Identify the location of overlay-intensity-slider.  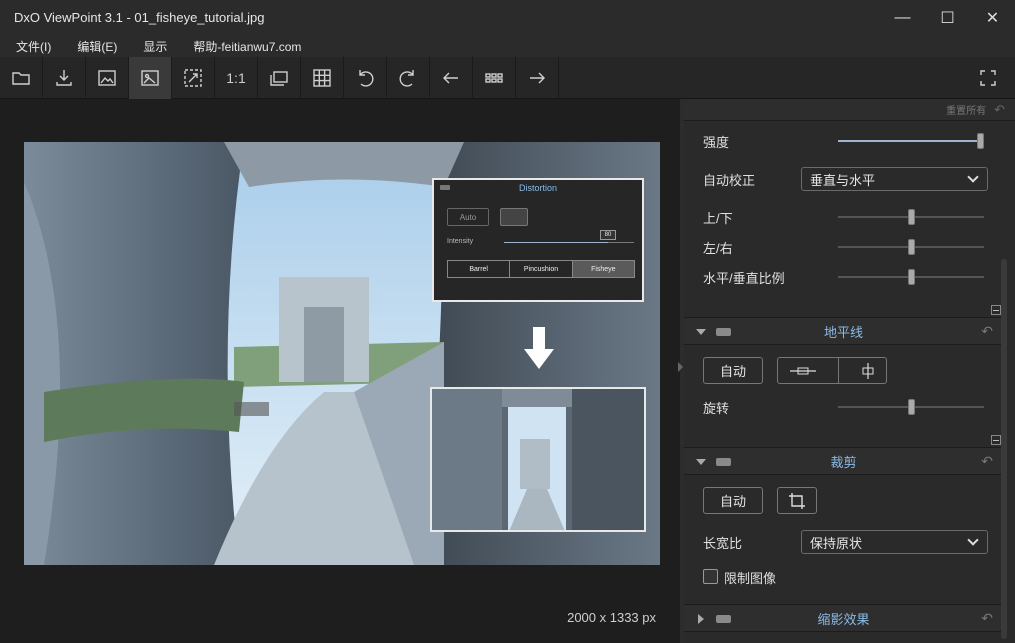
(569, 242).